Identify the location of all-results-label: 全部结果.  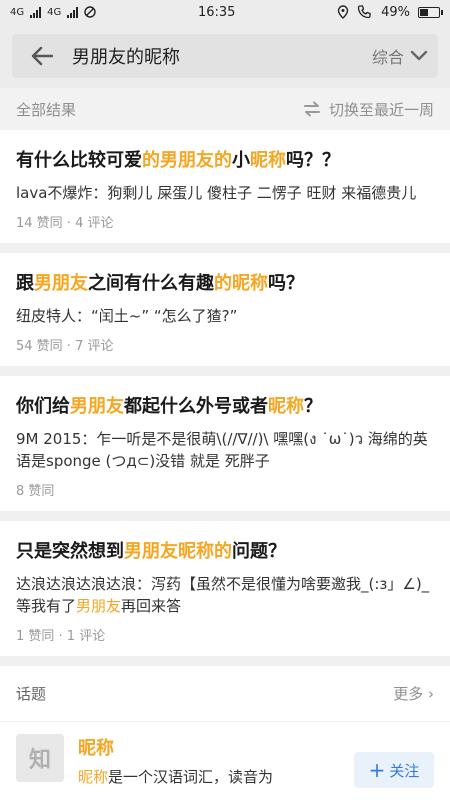
(46, 109).